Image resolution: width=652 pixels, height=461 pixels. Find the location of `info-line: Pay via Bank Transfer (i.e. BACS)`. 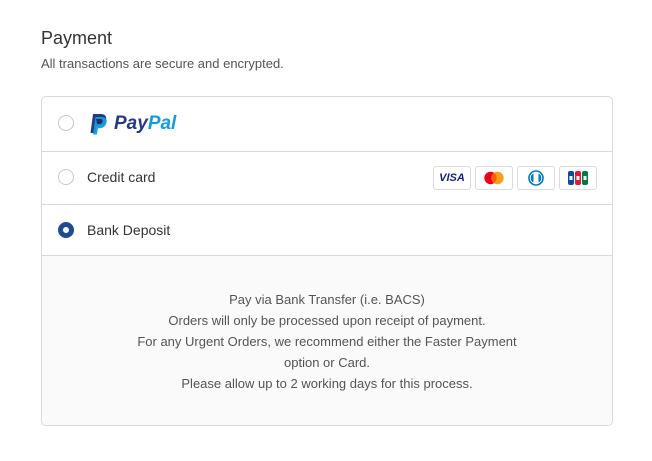

info-line: Pay via Bank Transfer (i.e. BACS) is located at coordinates (327, 299).